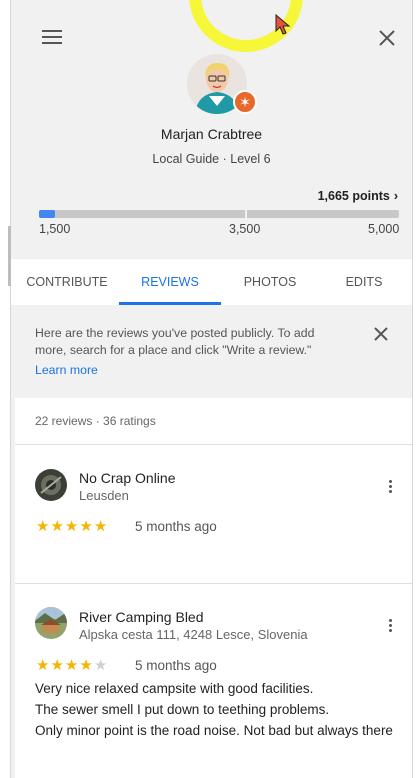  What do you see at coordinates (384, 229) in the screenshot?
I see `tick-label: 5,000` at bounding box center [384, 229].